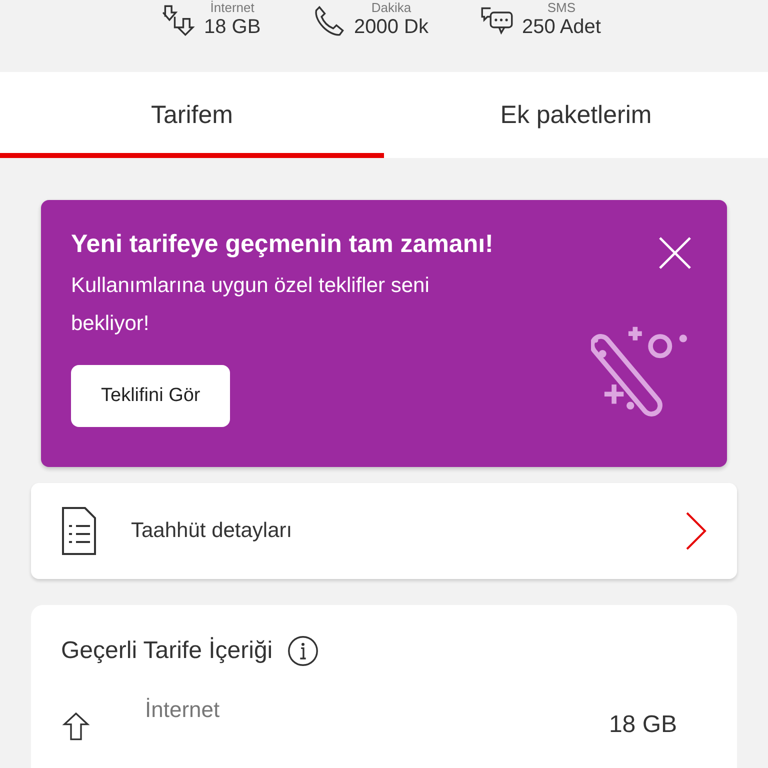 This screenshot has width=768, height=768. I want to click on summary-value: 250 Adet, so click(561, 27).